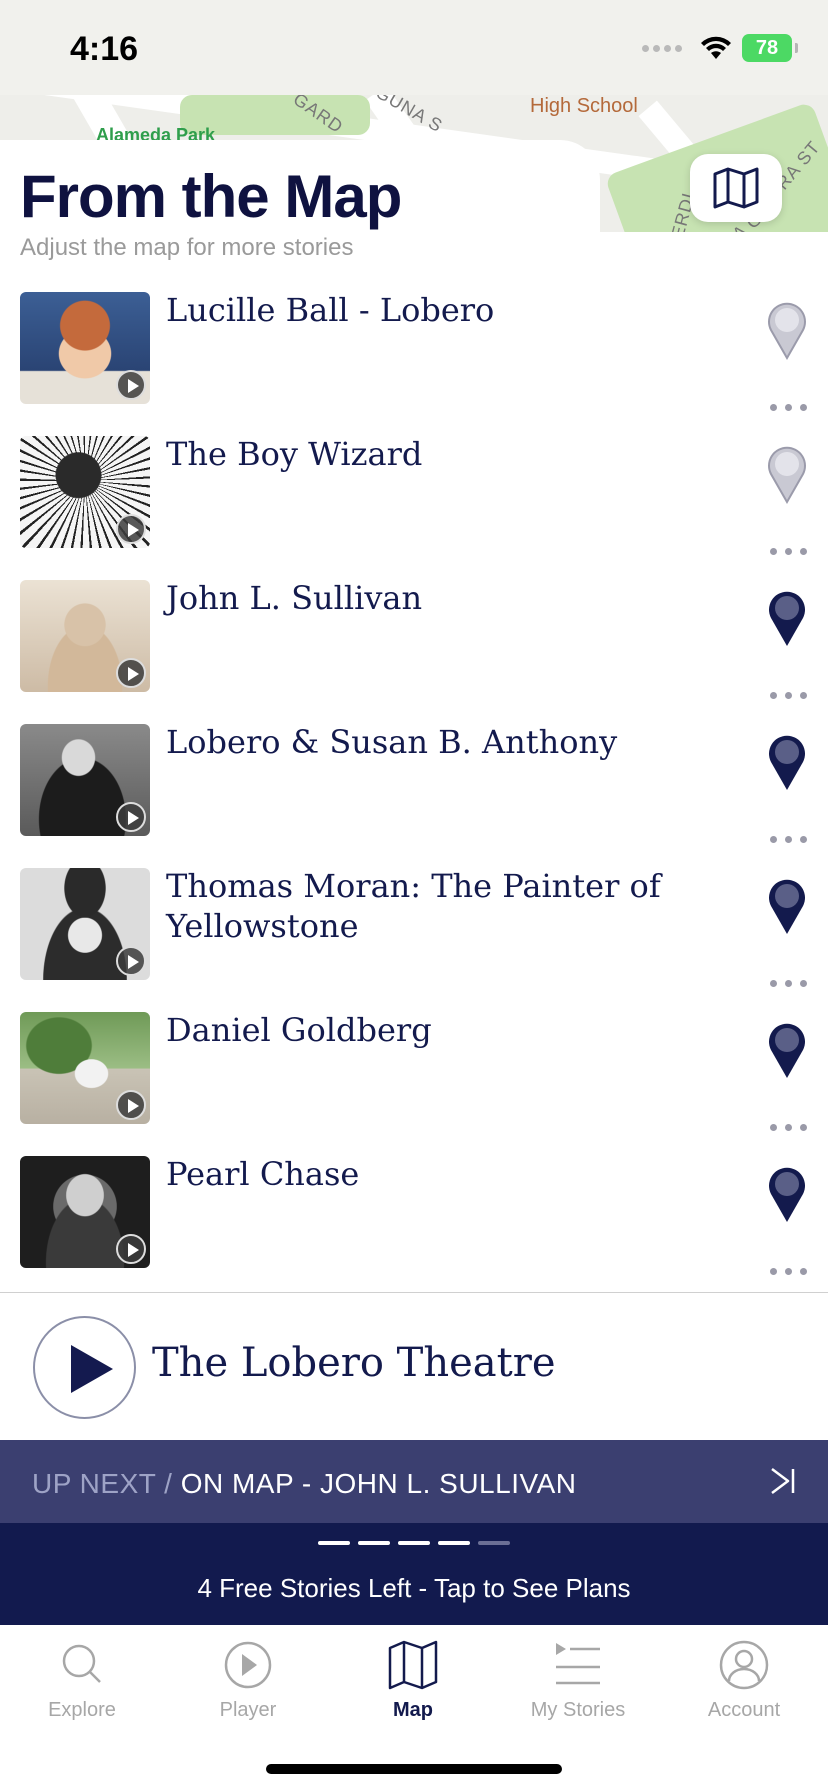  What do you see at coordinates (248, 1710) in the screenshot?
I see `tab-label: Player` at bounding box center [248, 1710].